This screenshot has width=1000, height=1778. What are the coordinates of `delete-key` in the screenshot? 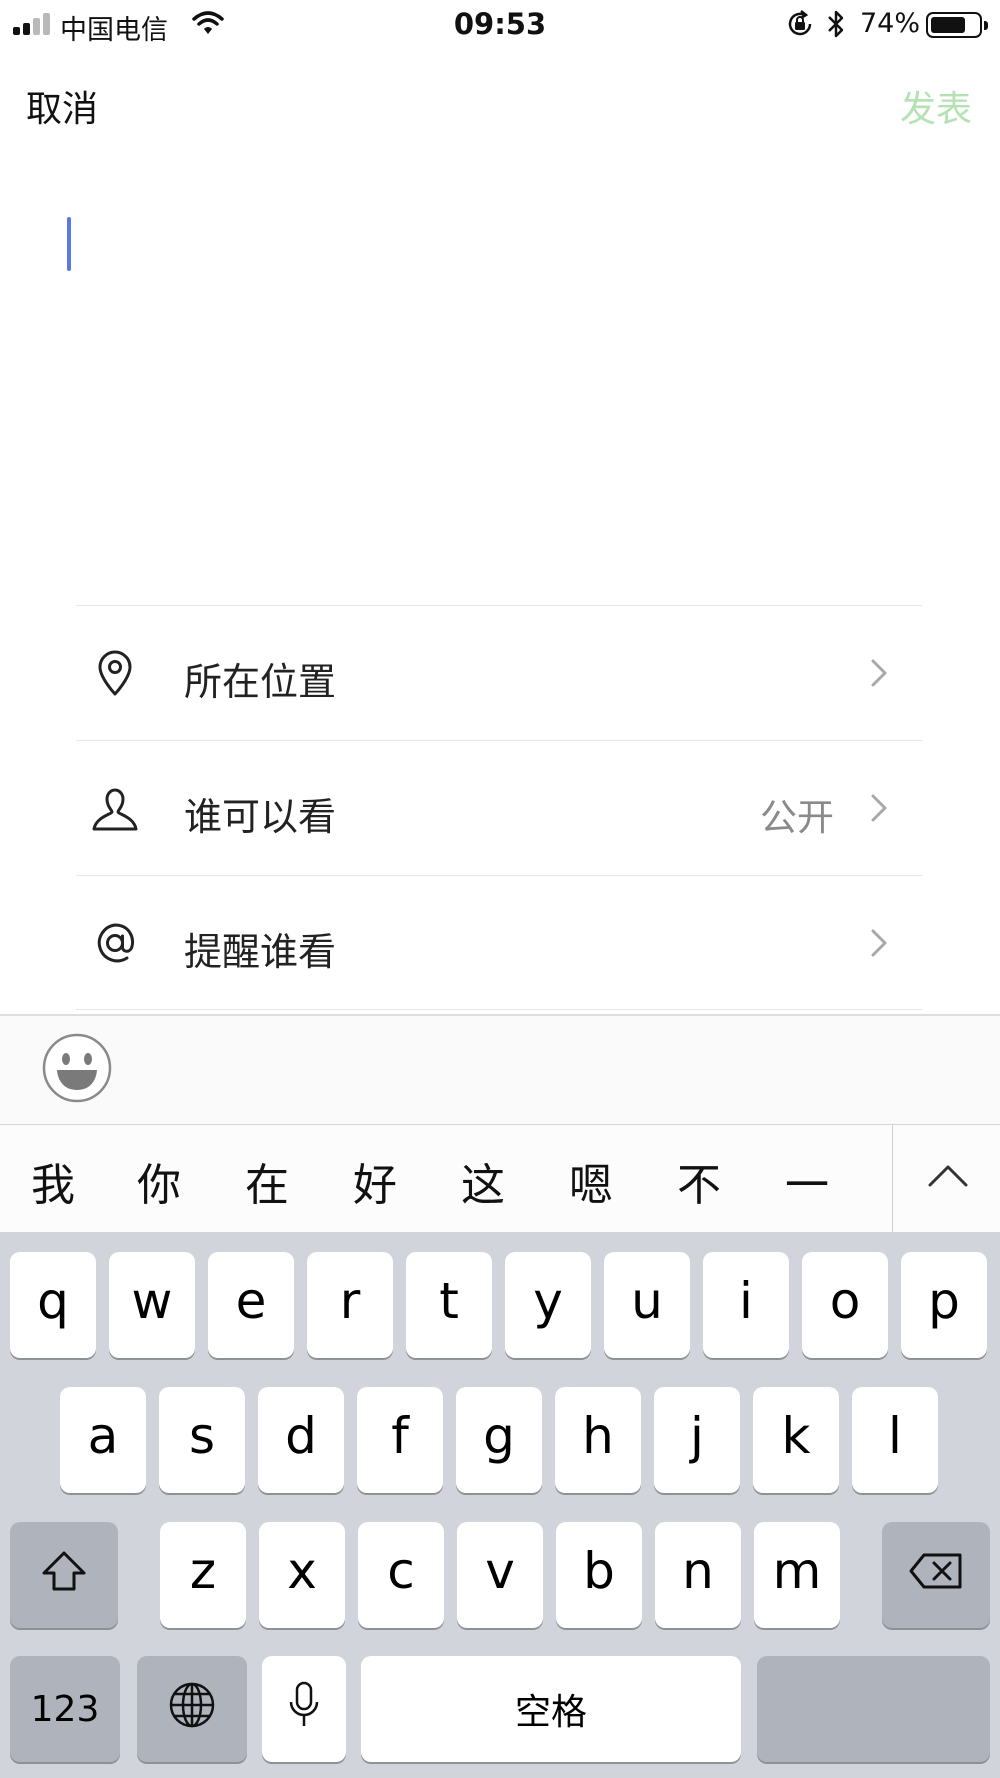 It's located at (936, 1575).